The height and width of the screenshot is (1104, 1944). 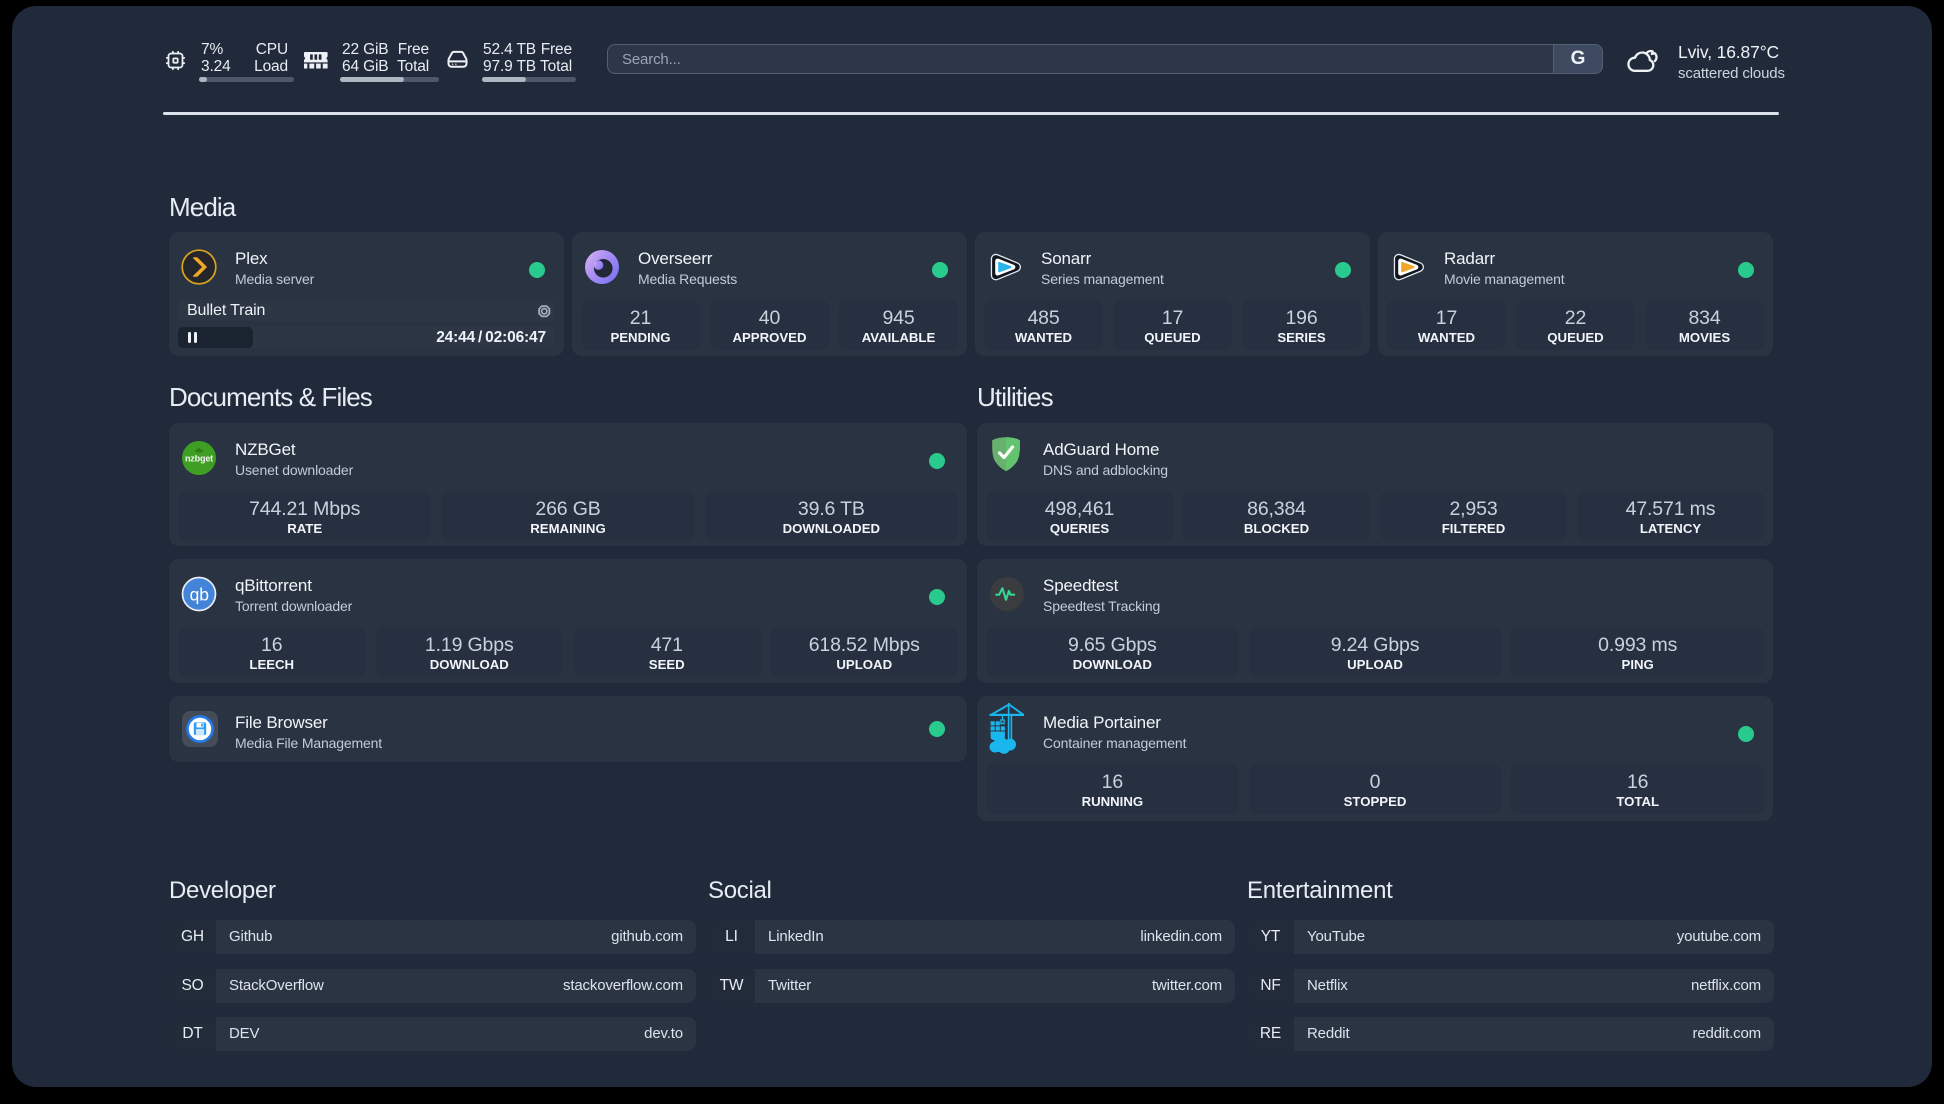 What do you see at coordinates (199, 595) in the screenshot?
I see `svg-text: qb` at bounding box center [199, 595].